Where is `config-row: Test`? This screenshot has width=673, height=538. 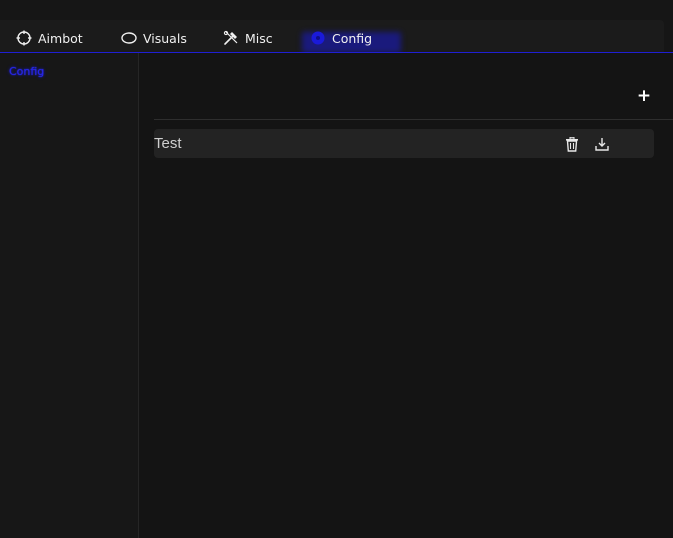
config-row: Test is located at coordinates (404, 143).